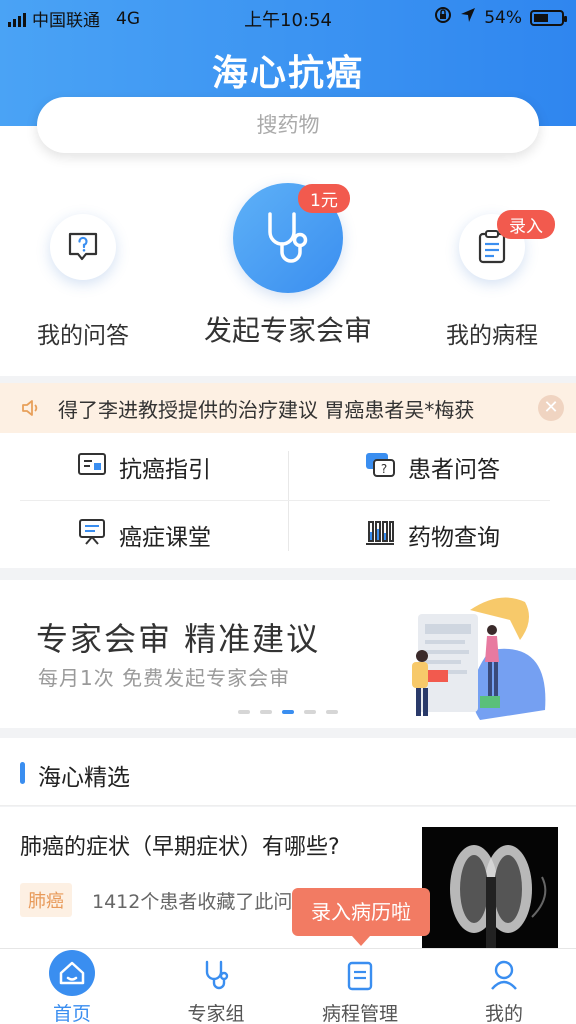 The width and height of the screenshot is (576, 1024). What do you see at coordinates (288, 878) in the screenshot?
I see `article-card: 肺癌的症状（早期症状）有哪些? 肺癌 1412个患者收藏了此问` at bounding box center [288, 878].